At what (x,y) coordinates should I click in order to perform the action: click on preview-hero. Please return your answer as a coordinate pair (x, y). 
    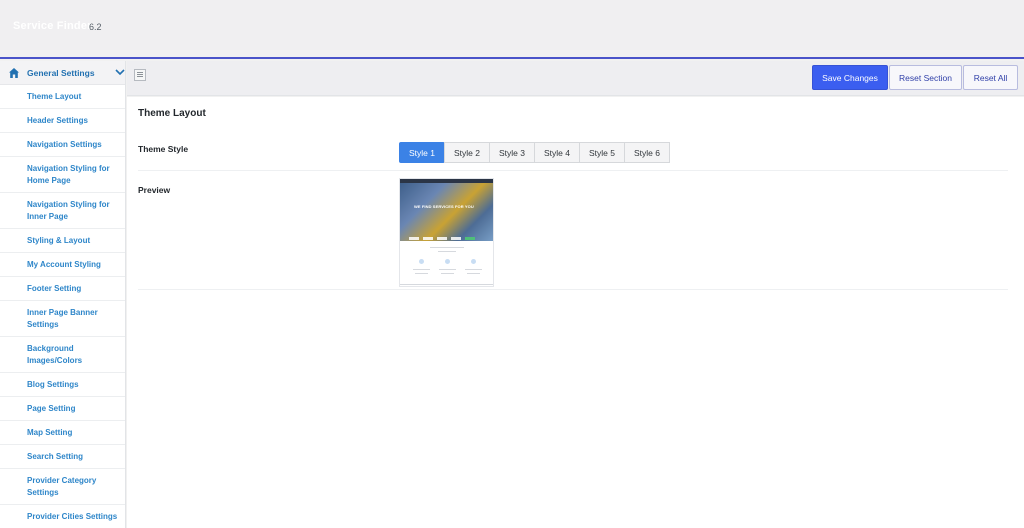
    Looking at the image, I should click on (446, 212).